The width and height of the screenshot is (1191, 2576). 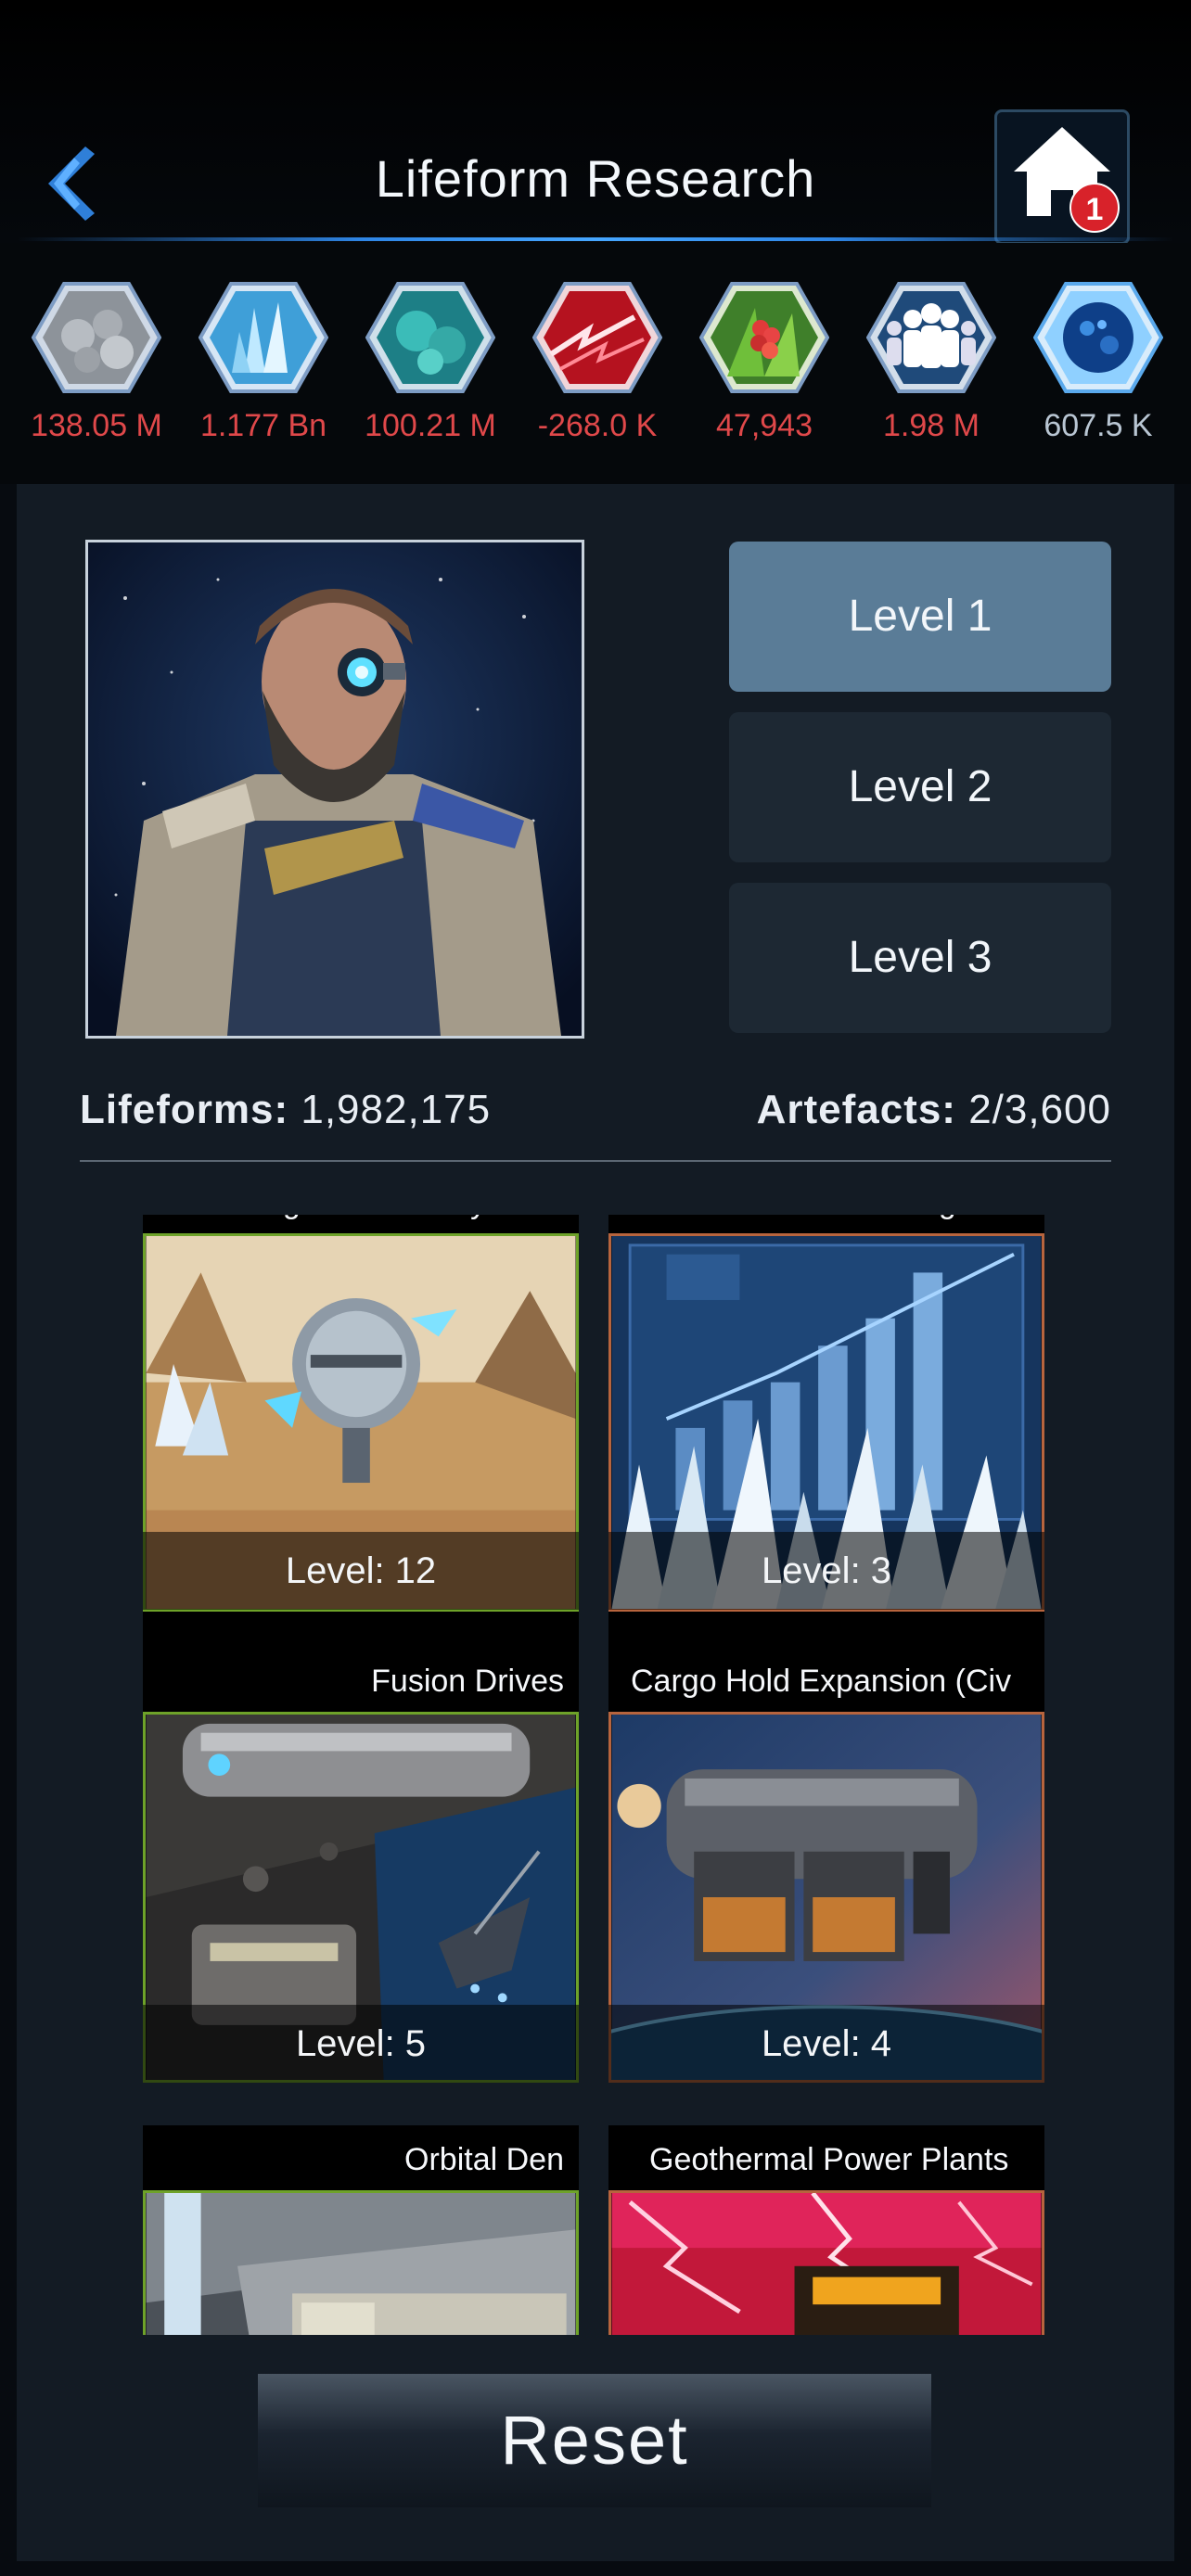 What do you see at coordinates (334, 789) in the screenshot?
I see `lifeform-portrait` at bounding box center [334, 789].